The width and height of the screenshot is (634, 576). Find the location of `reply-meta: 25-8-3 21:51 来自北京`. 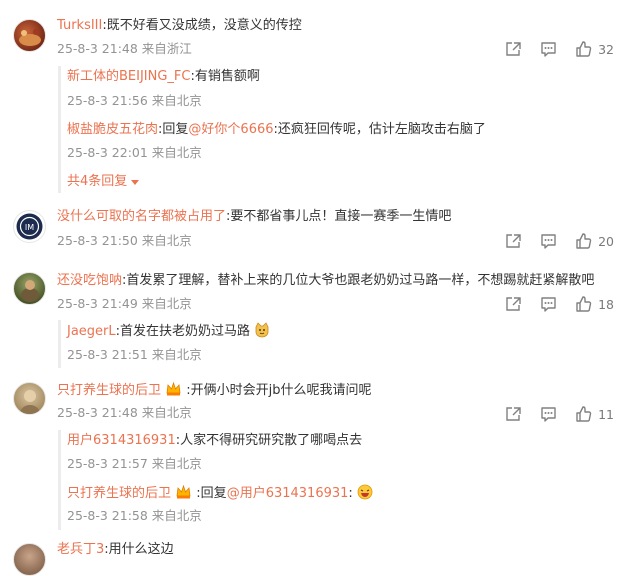

reply-meta: 25-8-3 21:51 来自北京 is located at coordinates (134, 354).